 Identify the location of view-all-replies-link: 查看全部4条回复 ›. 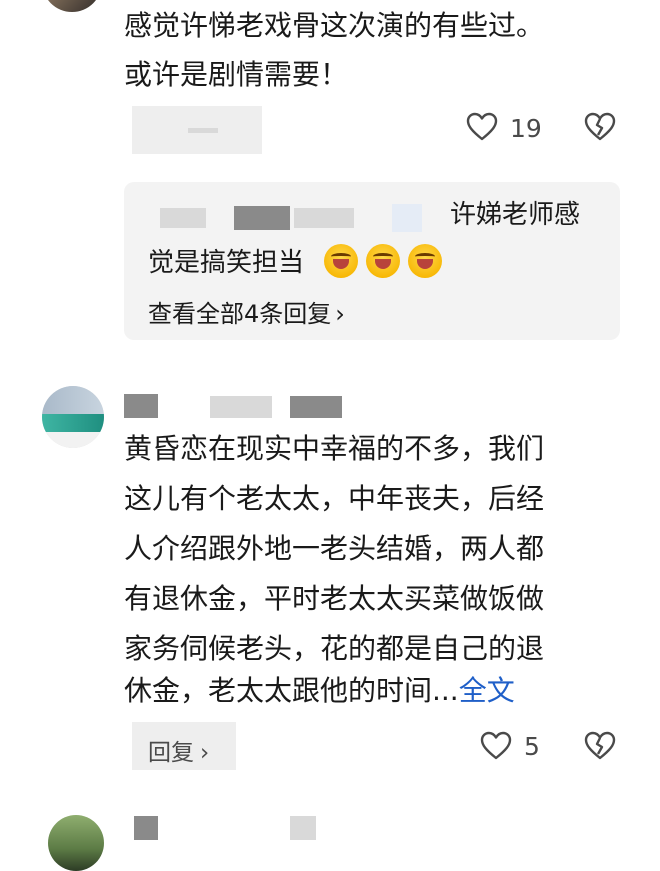
(246, 311).